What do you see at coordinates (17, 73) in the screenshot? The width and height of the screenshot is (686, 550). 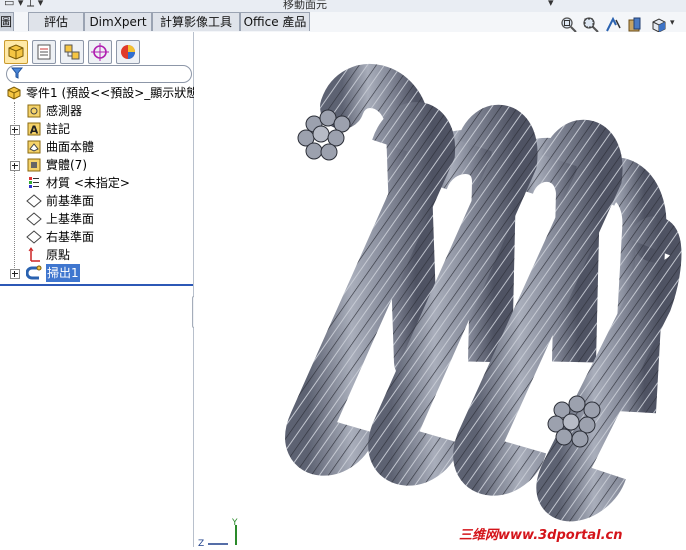 I see `filter-icon` at bounding box center [17, 73].